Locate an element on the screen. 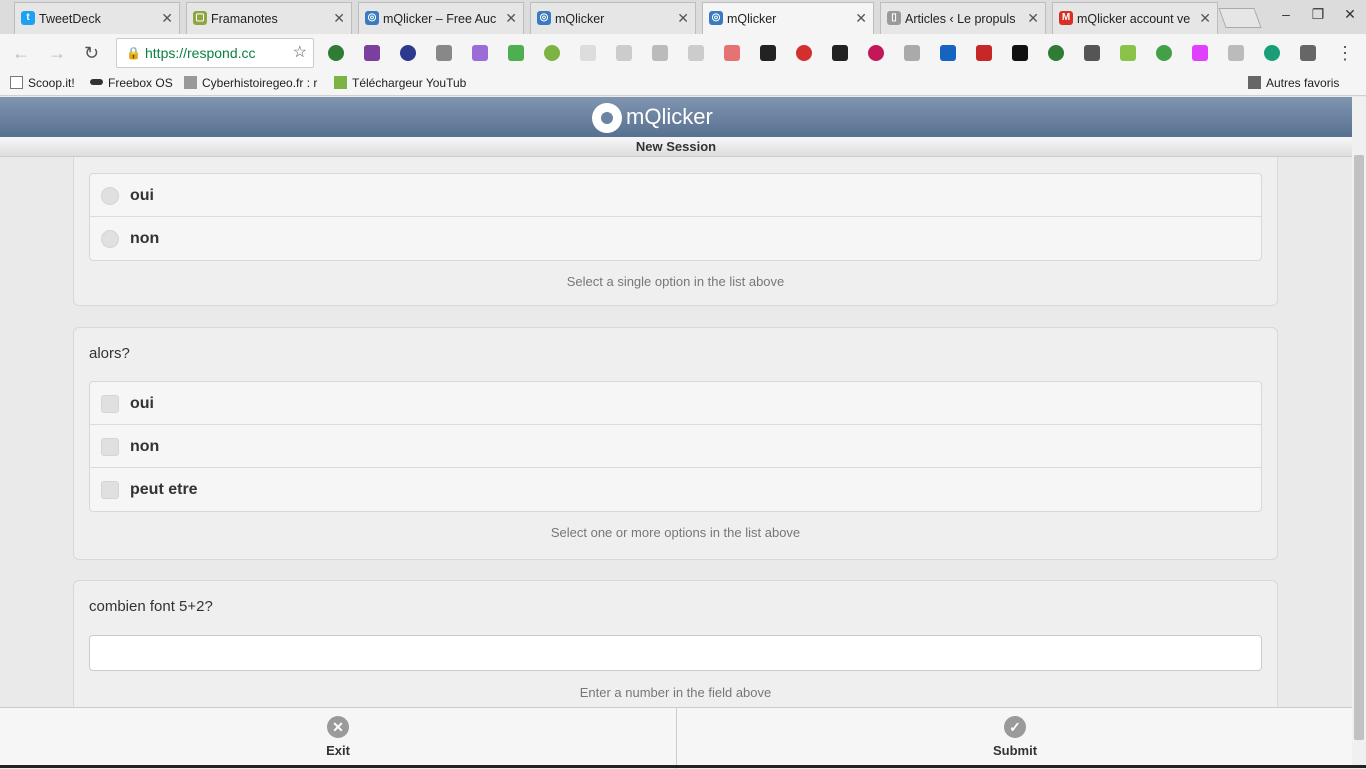 This screenshot has height=769, width=1366. footer-bar: ✕ Exit ✓ Submit is located at coordinates (676, 738).